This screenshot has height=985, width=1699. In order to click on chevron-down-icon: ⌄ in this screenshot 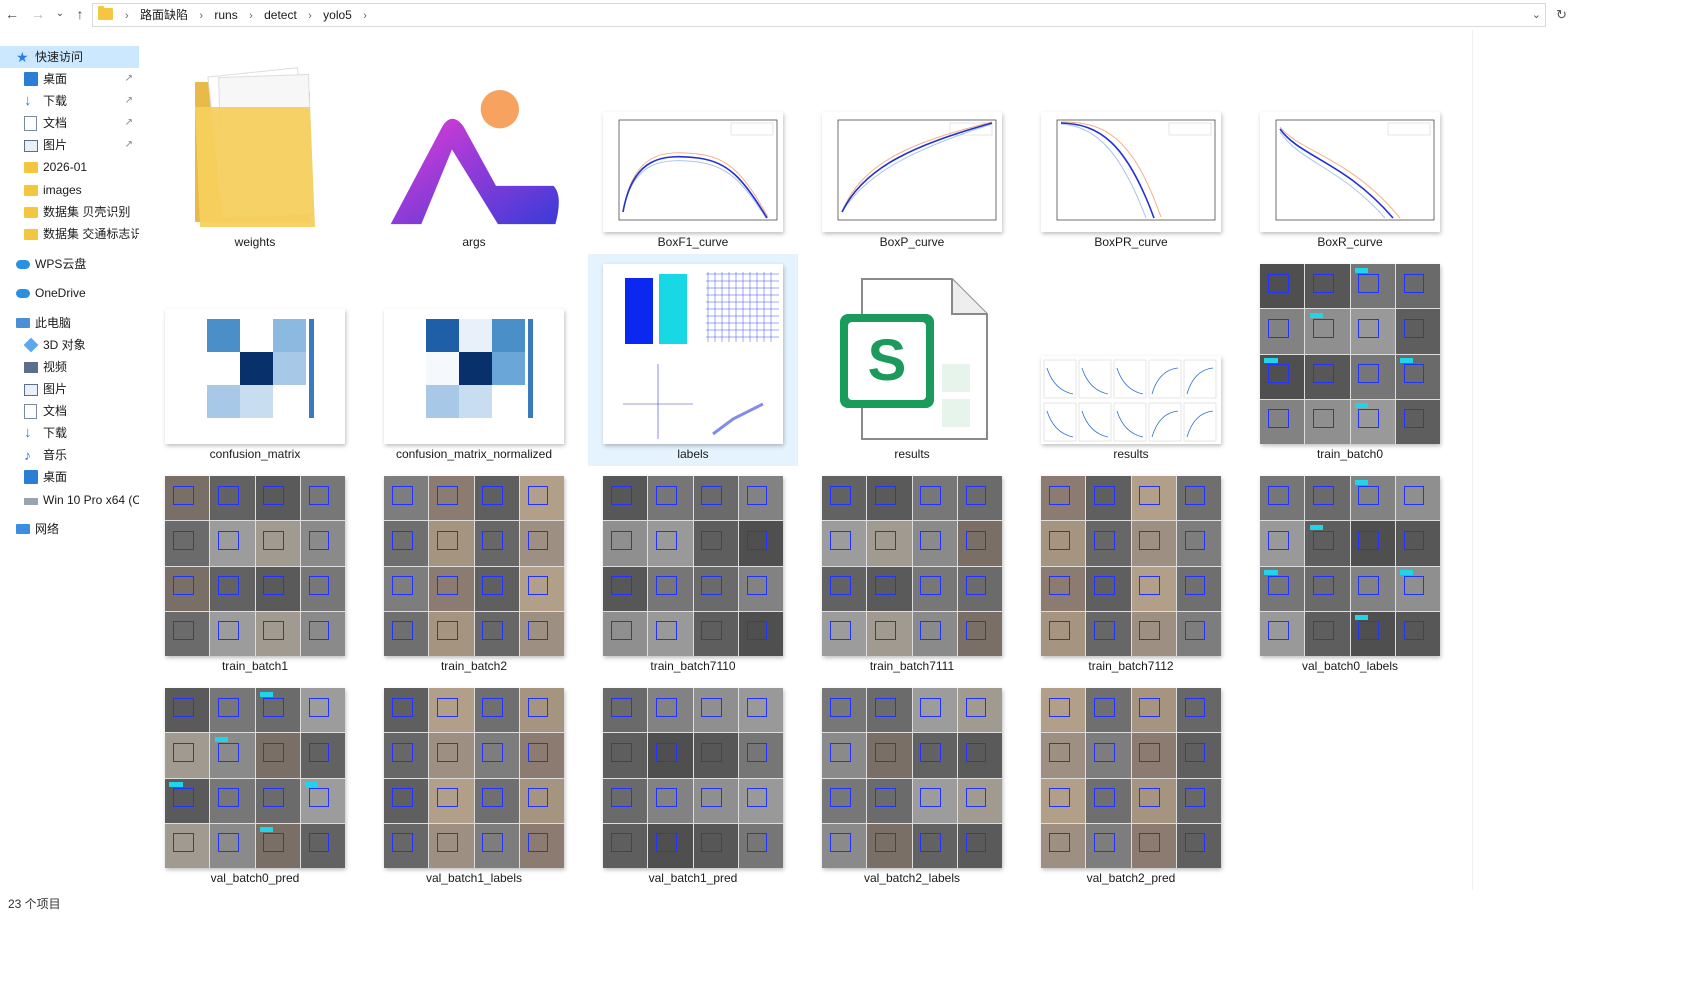, I will do `click(1536, 15)`.